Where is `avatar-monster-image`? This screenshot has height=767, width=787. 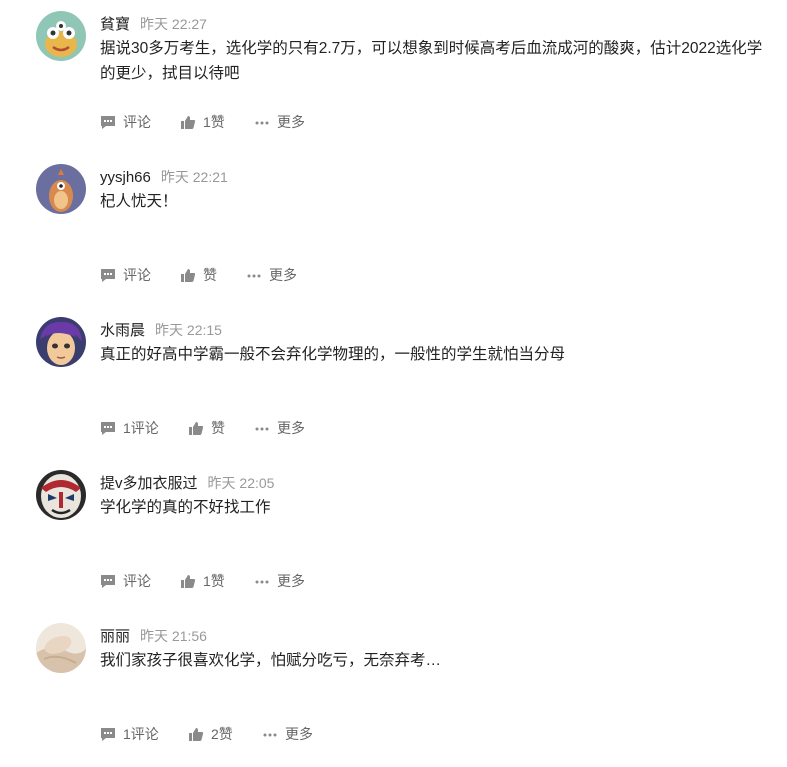
avatar-monster-image is located at coordinates (61, 36).